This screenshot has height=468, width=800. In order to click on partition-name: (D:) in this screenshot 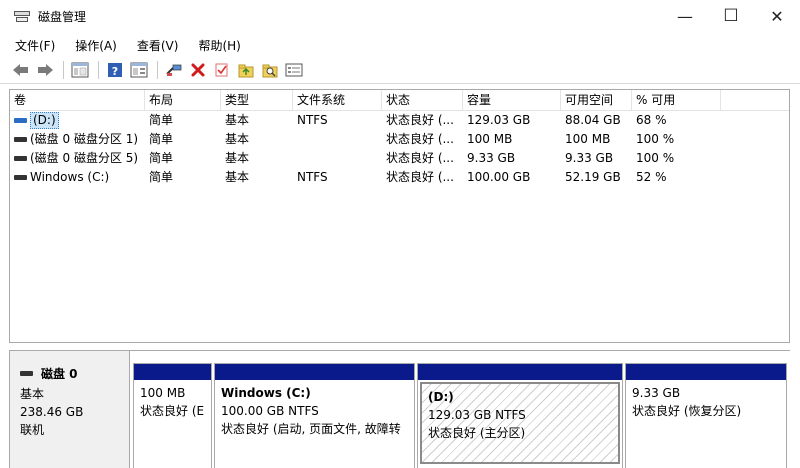, I will do `click(441, 397)`.